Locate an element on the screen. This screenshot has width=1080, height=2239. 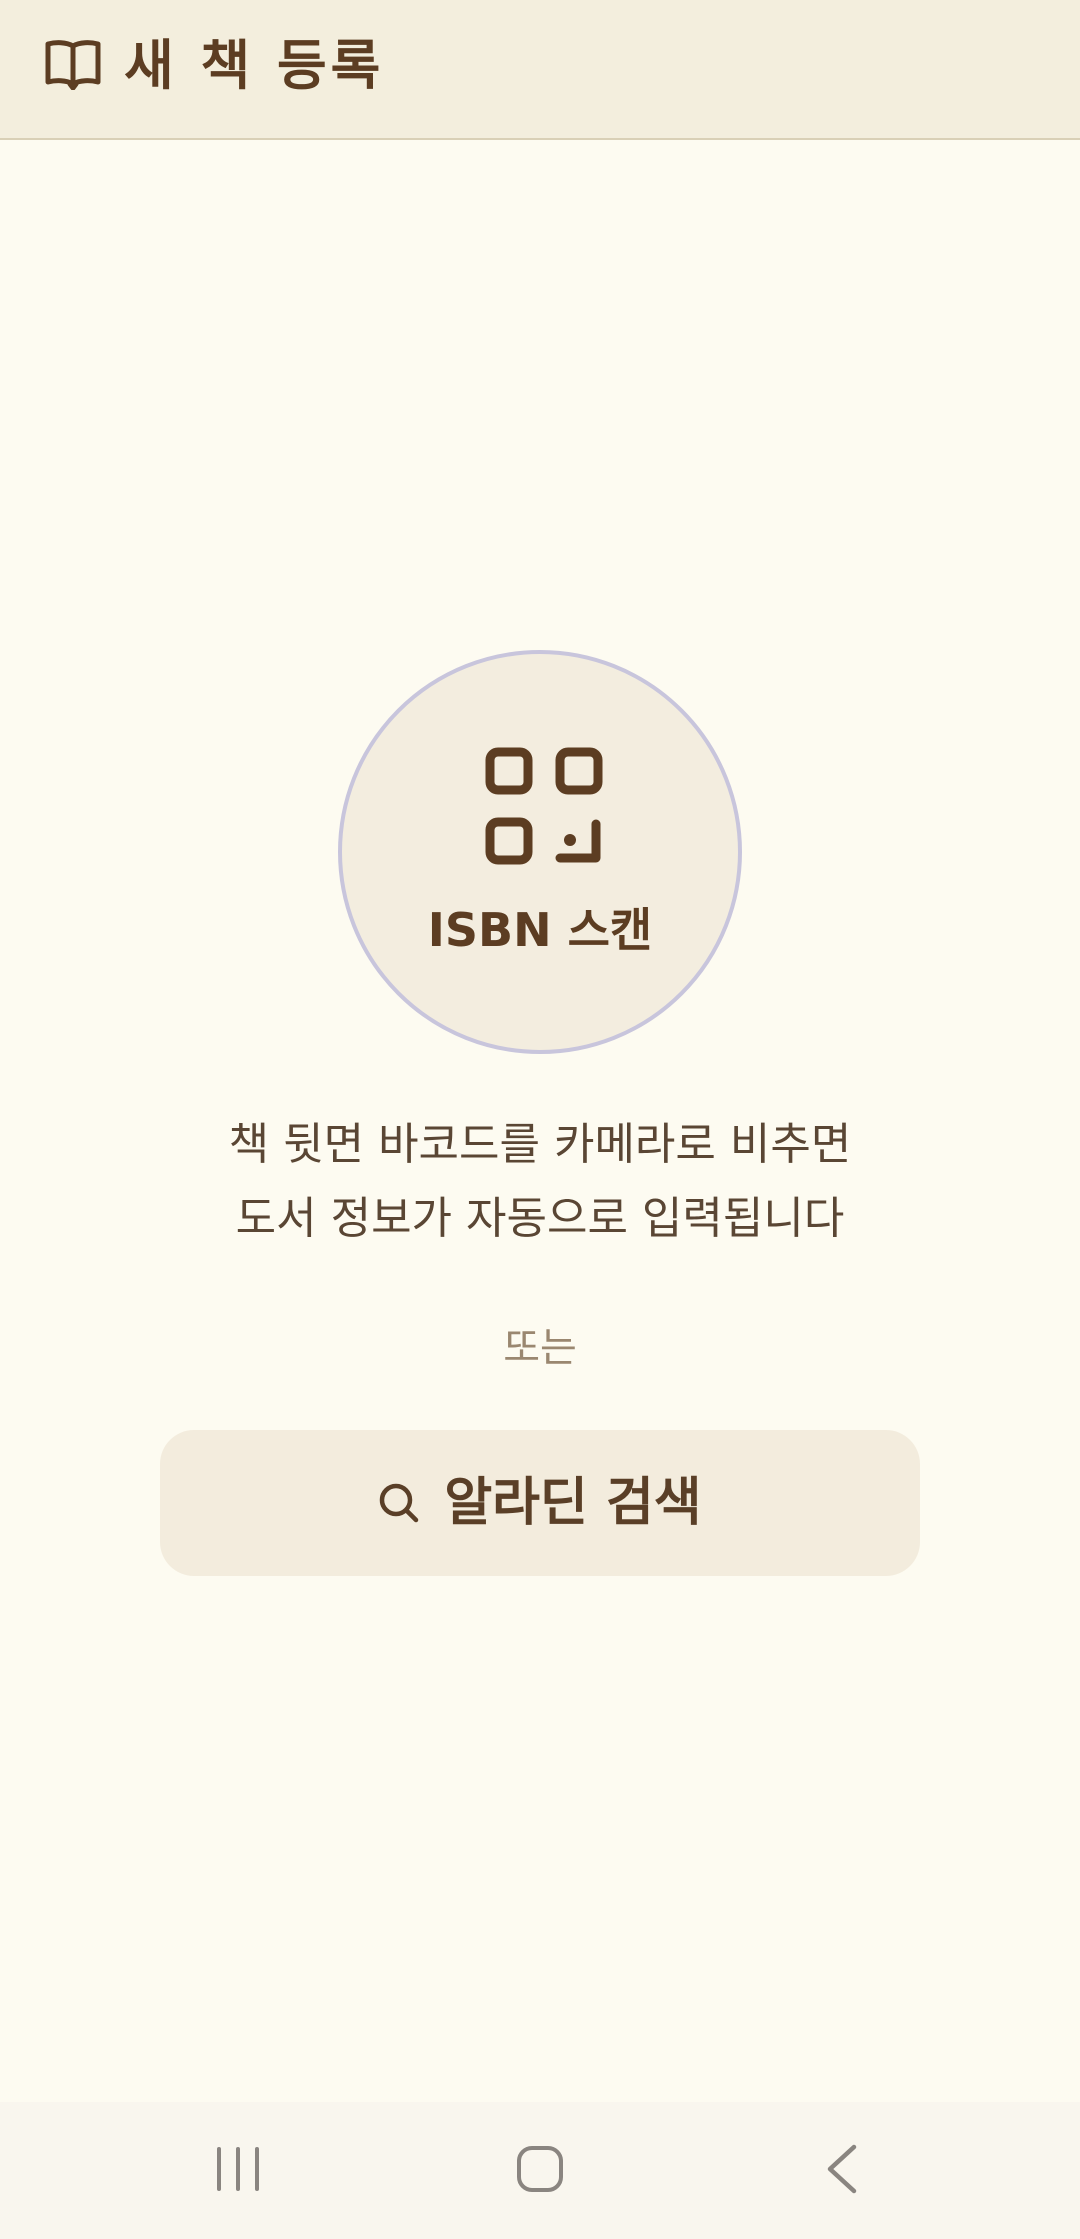
book-open-icon is located at coordinates (73, 64).